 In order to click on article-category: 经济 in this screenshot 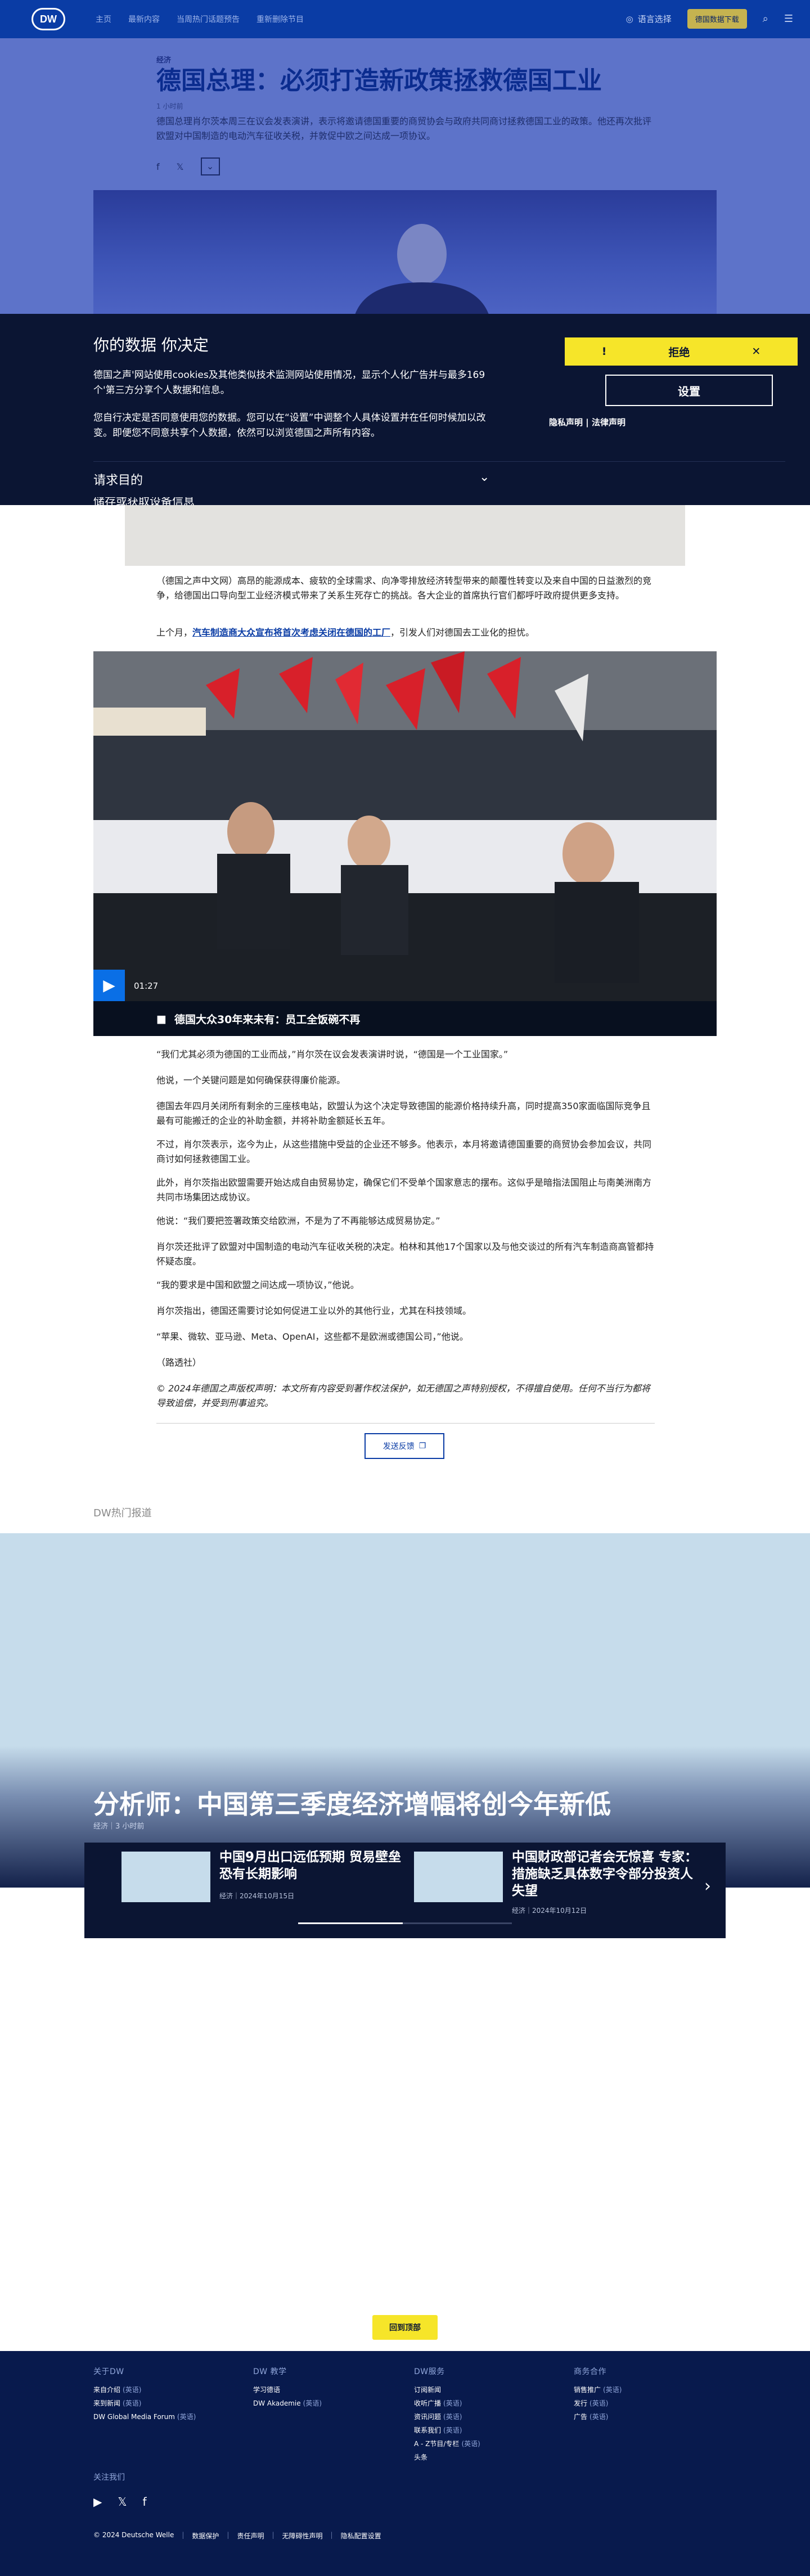, I will do `click(163, 60)`.